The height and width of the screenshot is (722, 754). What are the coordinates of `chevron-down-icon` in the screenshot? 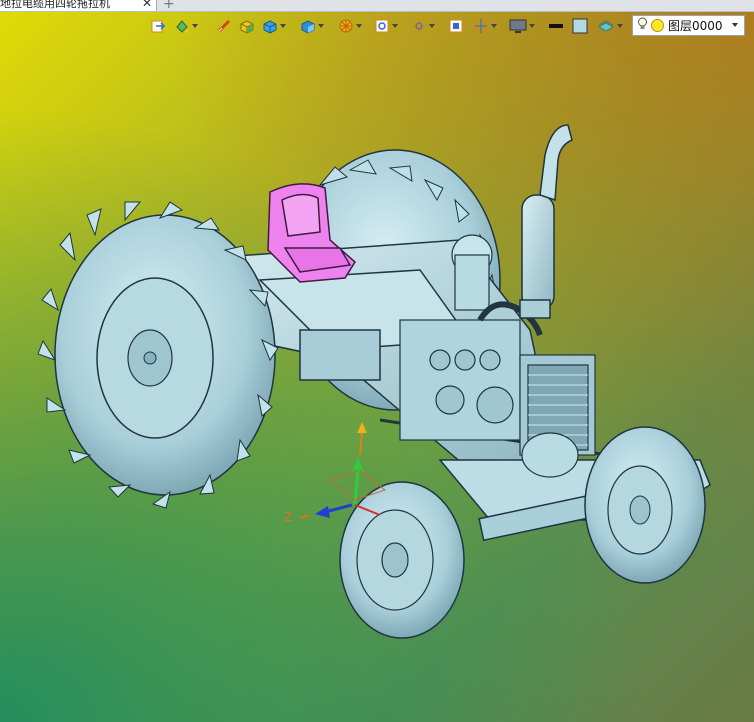 It's located at (735, 25).